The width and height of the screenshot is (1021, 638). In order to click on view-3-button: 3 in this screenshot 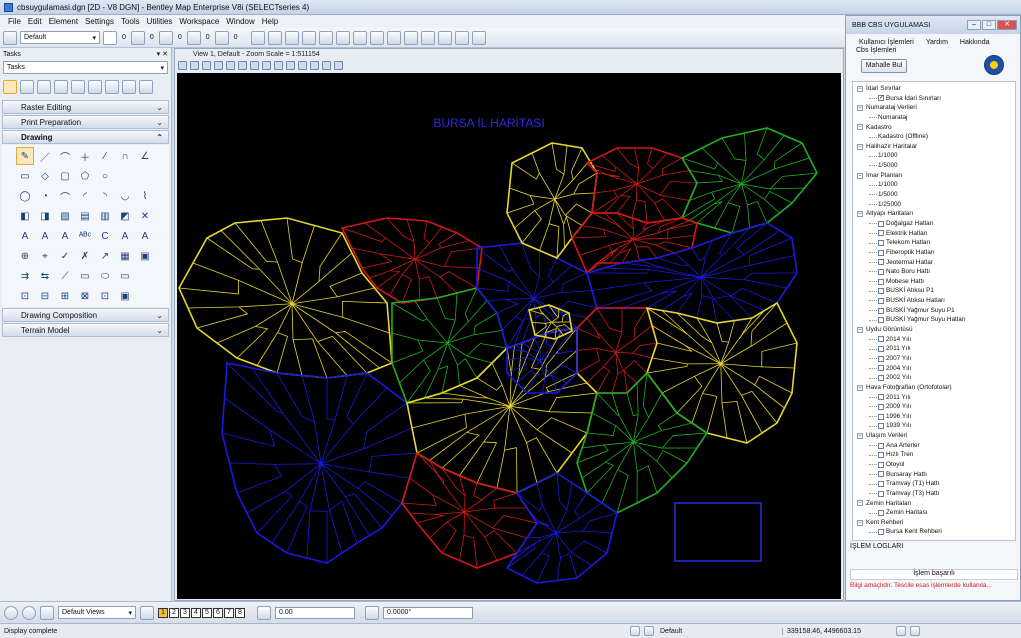, I will do `click(185, 612)`.